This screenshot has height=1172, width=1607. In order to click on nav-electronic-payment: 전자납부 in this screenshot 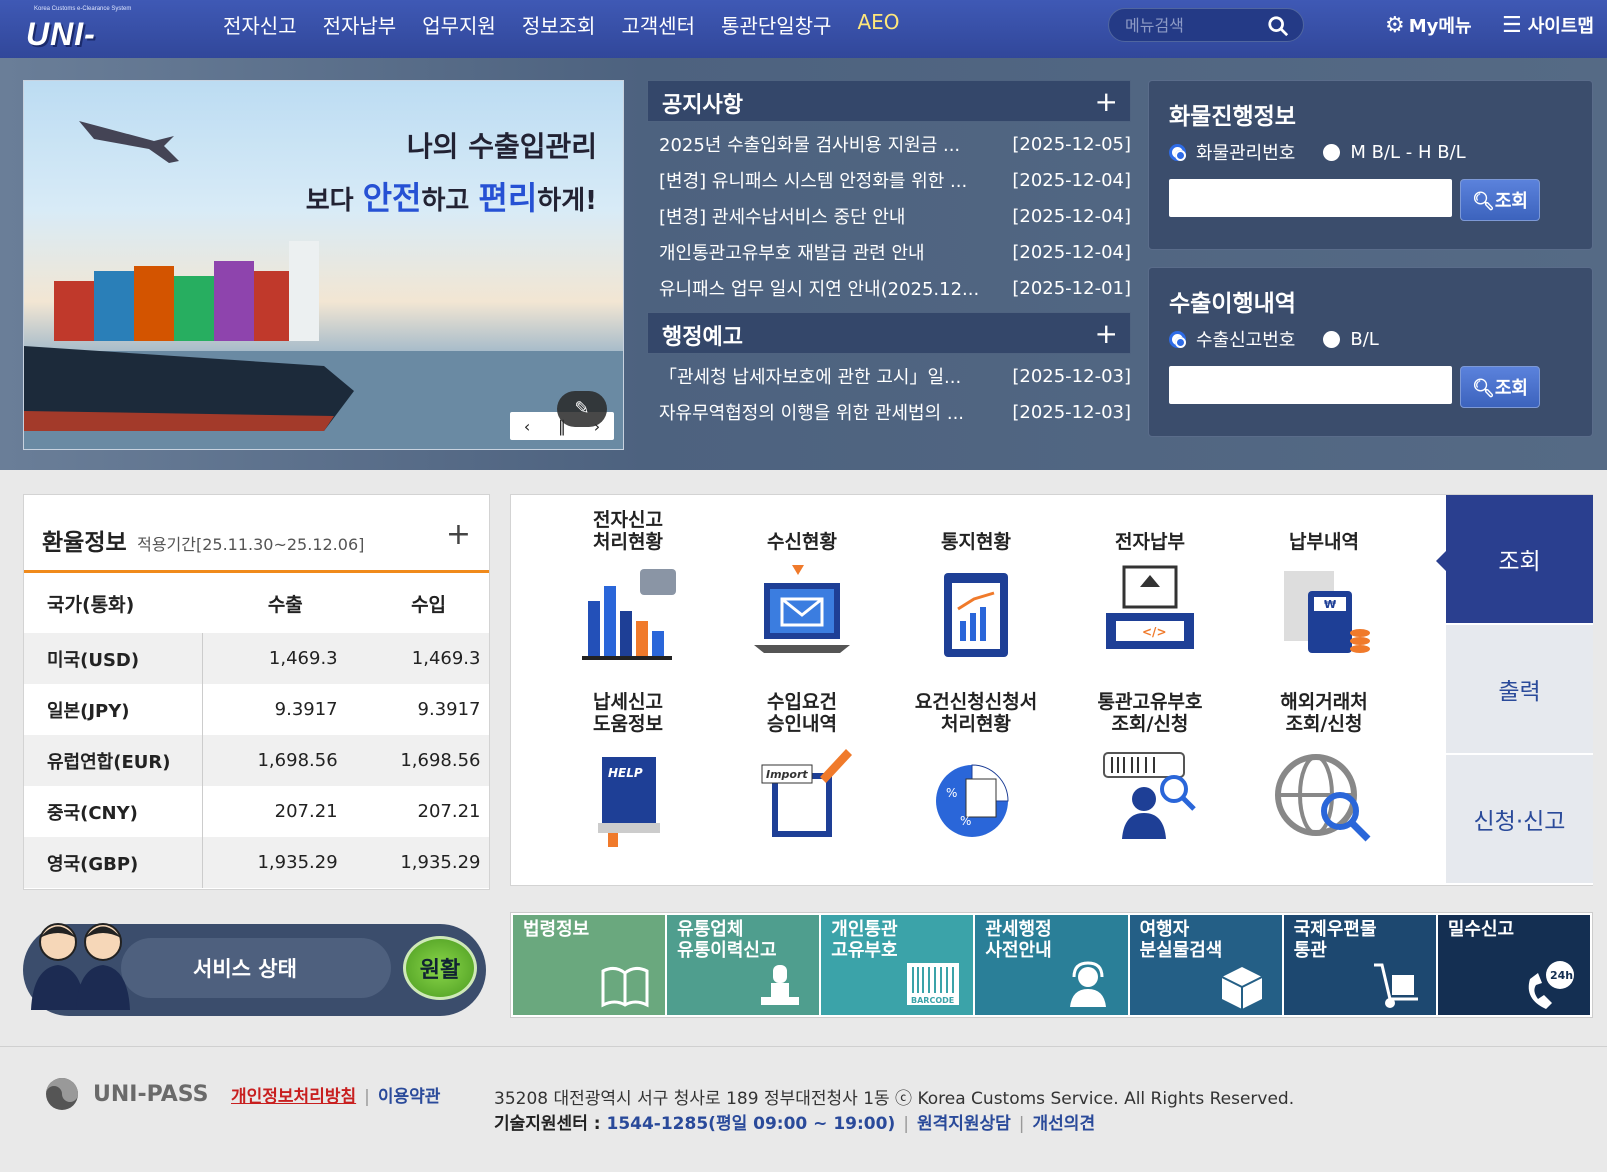, I will do `click(360, 23)`.